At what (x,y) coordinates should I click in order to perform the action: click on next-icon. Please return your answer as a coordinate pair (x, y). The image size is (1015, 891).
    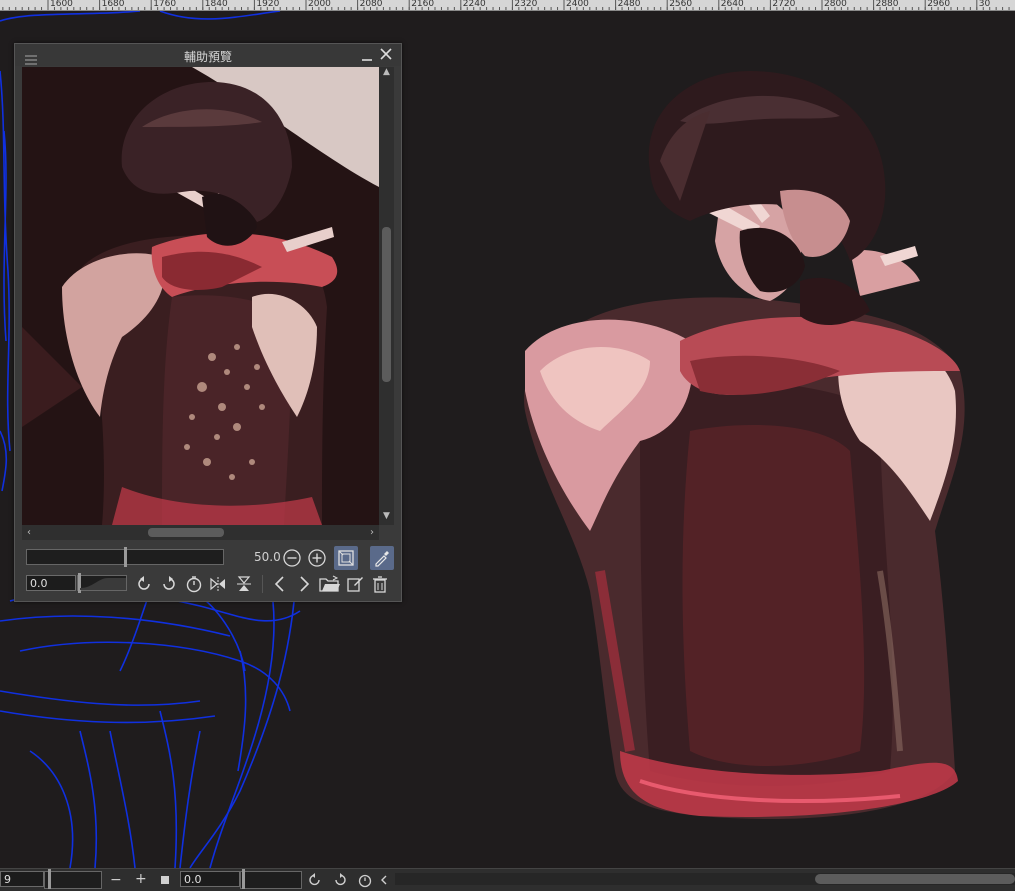
    Looking at the image, I should click on (304, 584).